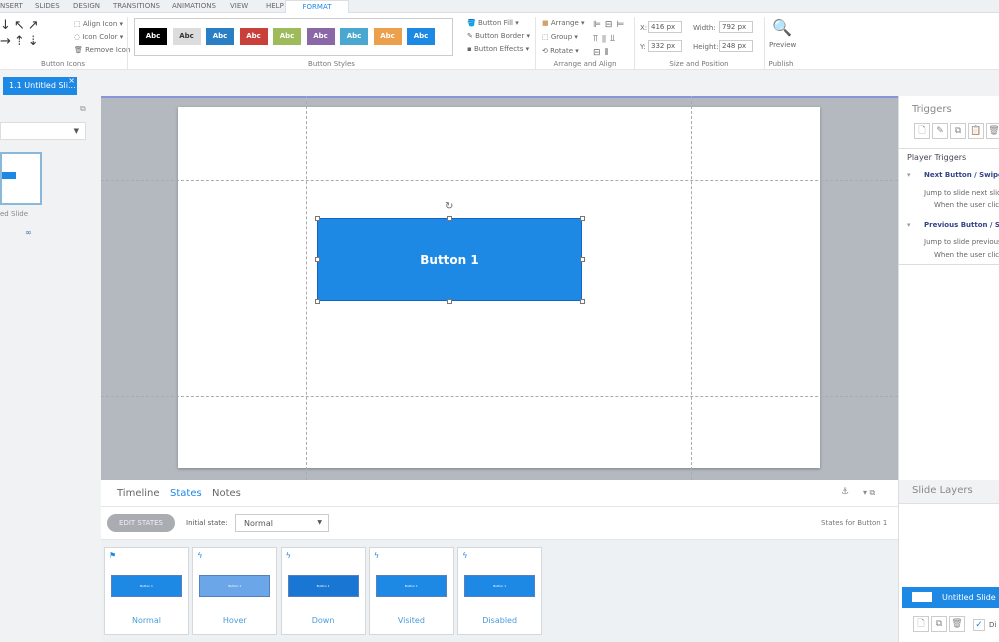 The width and height of the screenshot is (999, 642). What do you see at coordinates (226, 493) in the screenshot?
I see `tab-notes: Notes` at bounding box center [226, 493].